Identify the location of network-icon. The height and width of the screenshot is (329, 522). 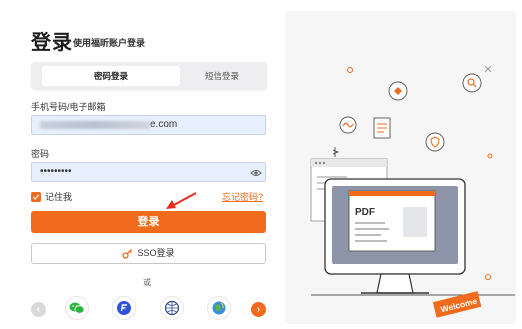
(172, 308).